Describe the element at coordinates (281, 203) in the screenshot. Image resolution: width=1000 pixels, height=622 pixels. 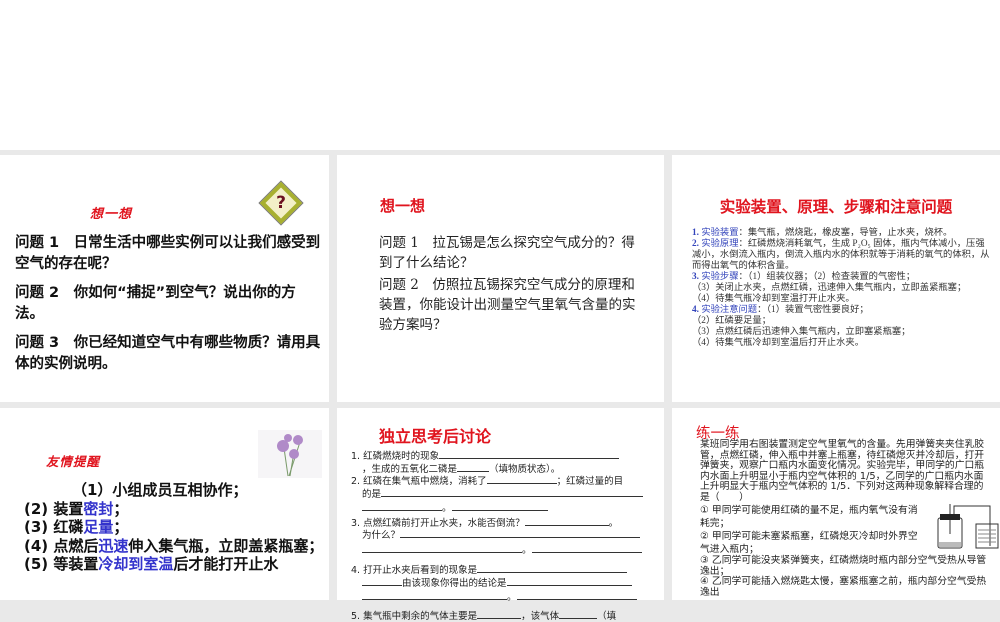
I see `question-mark-icon: ?` at that location.